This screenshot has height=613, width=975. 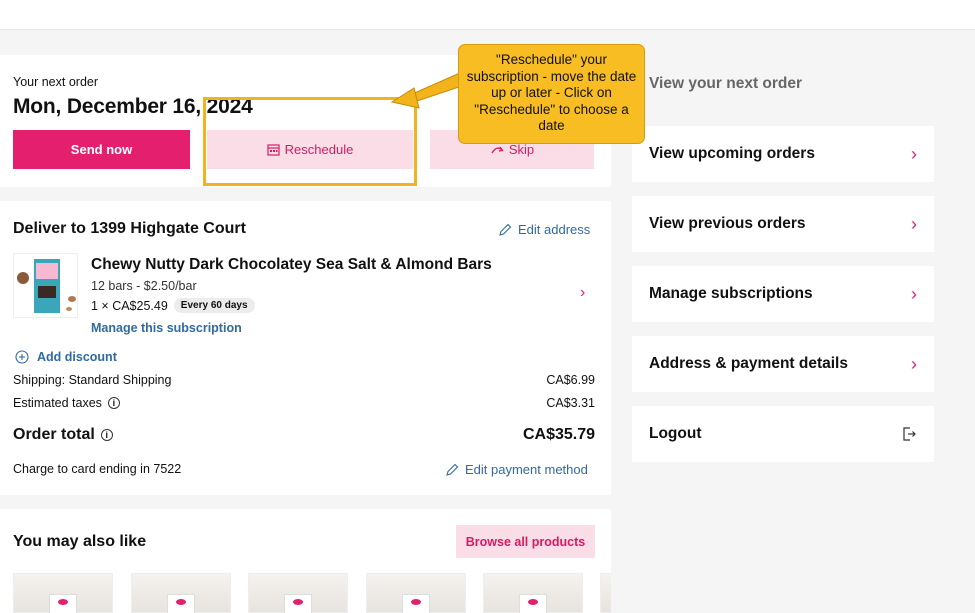 What do you see at coordinates (57, 403) in the screenshot?
I see `taxes-label: Estimated taxes` at bounding box center [57, 403].